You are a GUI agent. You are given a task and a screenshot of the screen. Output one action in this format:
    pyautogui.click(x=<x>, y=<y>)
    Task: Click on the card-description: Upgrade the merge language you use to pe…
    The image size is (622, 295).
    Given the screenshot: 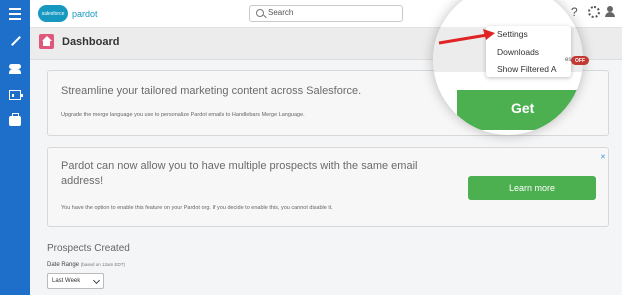 What is the action you would take?
    pyautogui.click(x=183, y=115)
    